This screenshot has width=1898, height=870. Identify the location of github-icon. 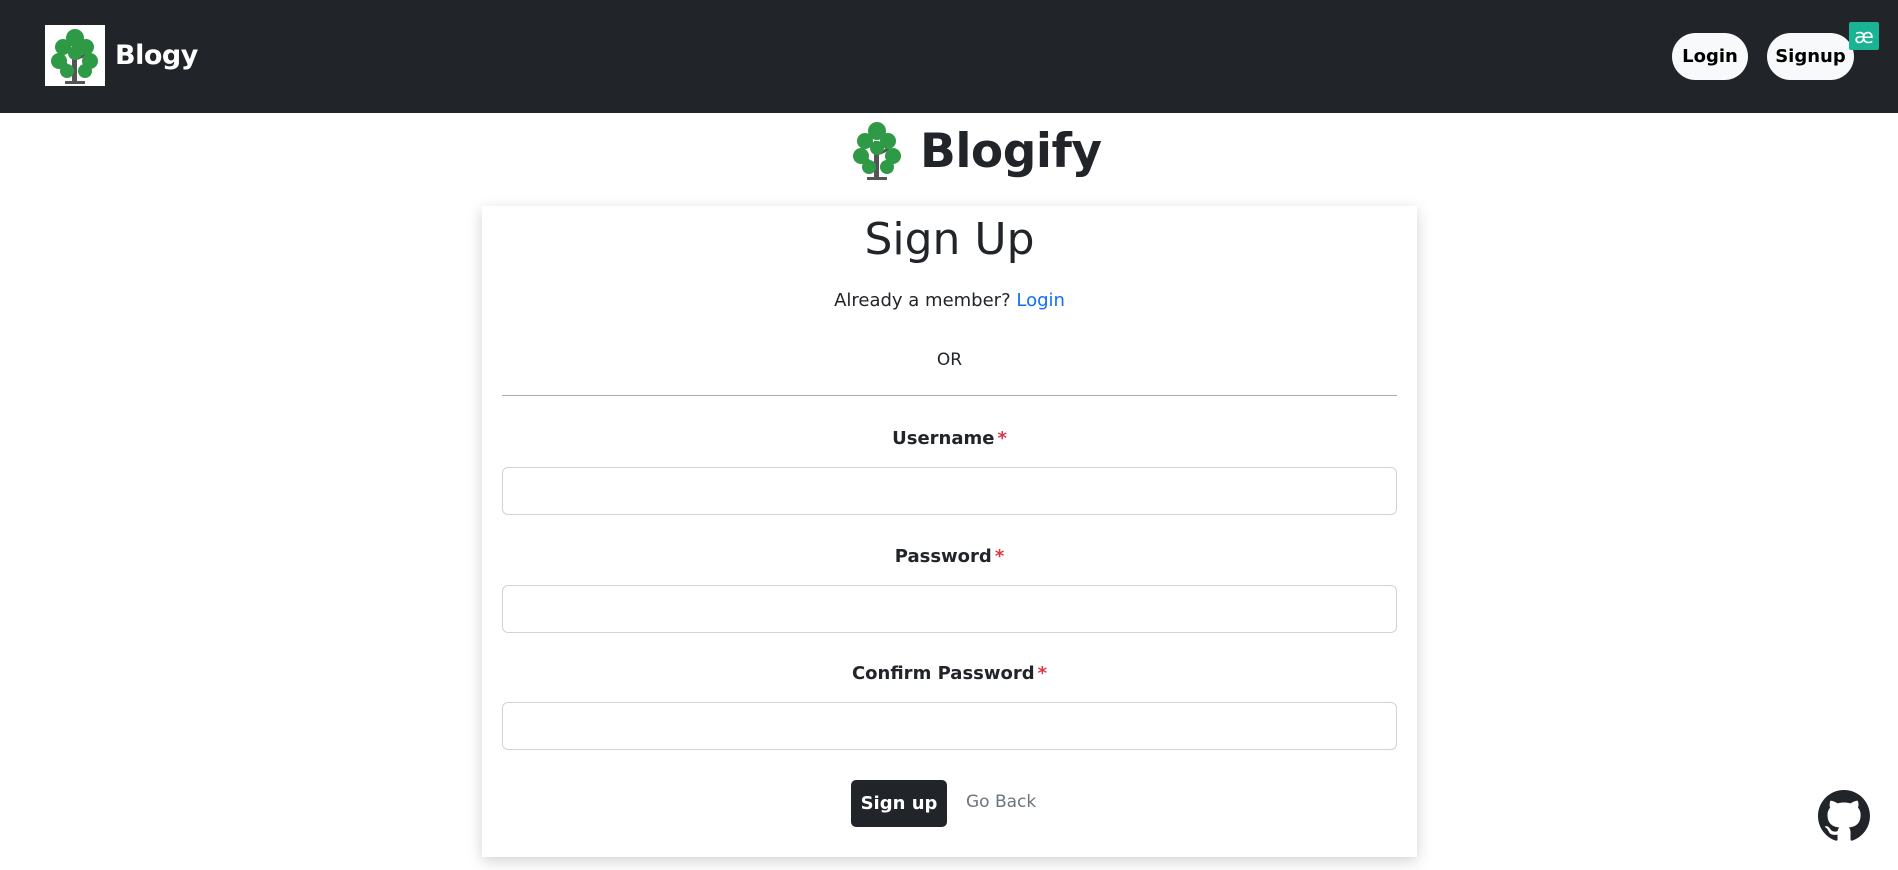
(1844, 816).